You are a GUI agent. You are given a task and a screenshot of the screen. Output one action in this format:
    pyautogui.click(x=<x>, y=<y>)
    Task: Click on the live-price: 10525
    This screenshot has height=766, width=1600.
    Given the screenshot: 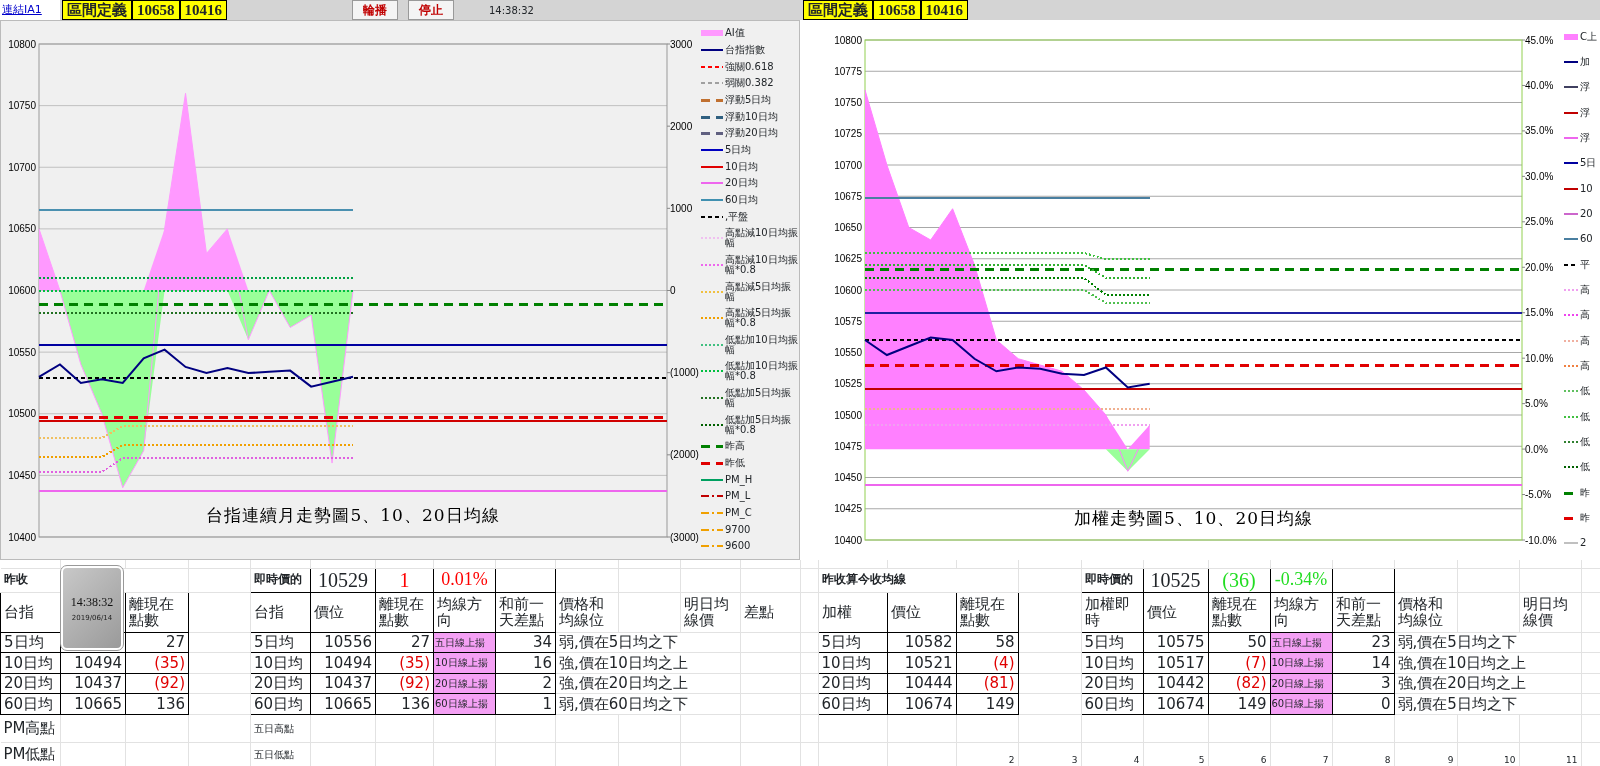 What is the action you would take?
    pyautogui.click(x=1175, y=580)
    